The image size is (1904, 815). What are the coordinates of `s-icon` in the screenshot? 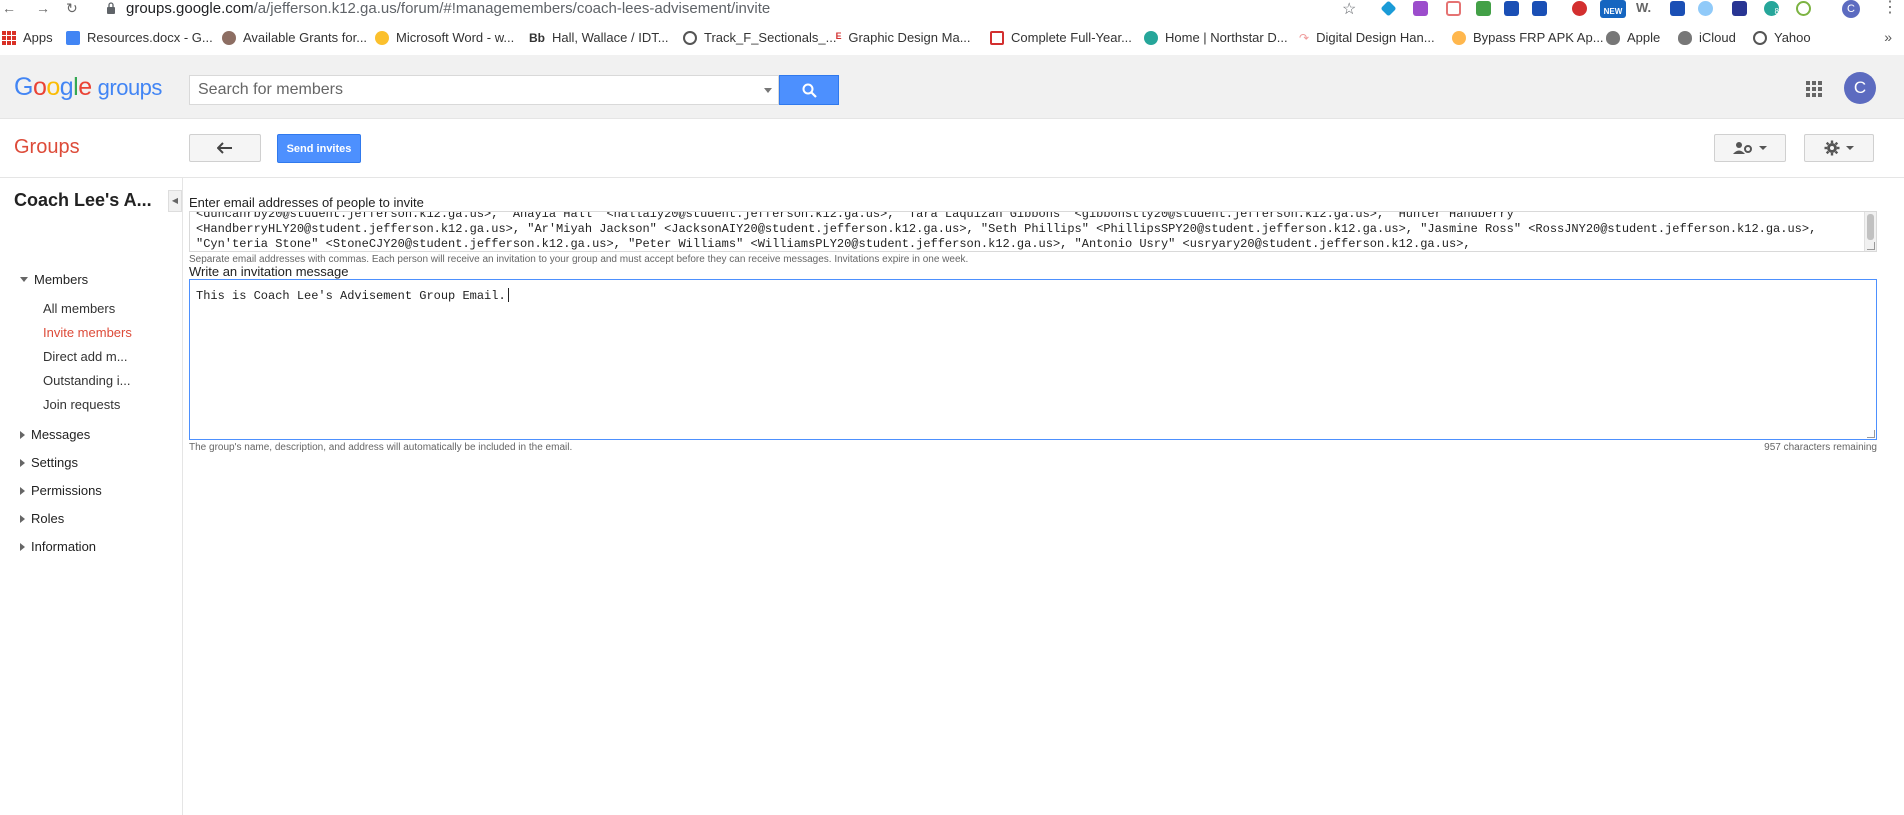 It's located at (997, 37).